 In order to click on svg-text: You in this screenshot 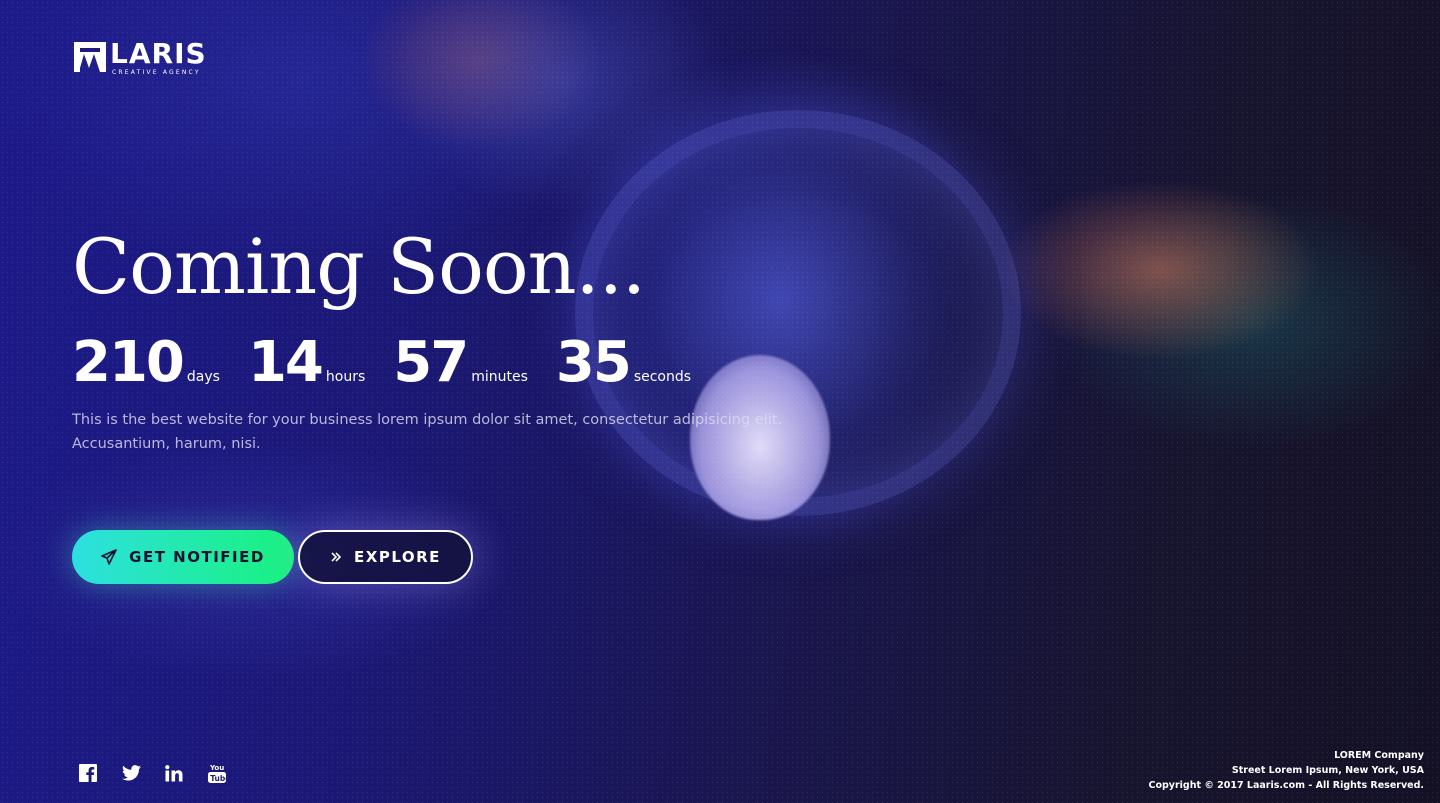, I will do `click(216, 768)`.